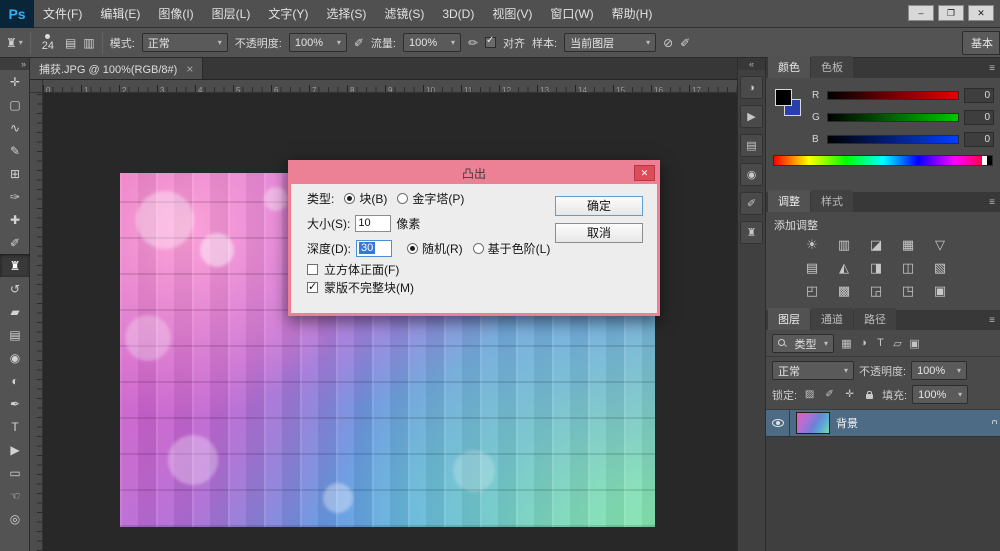 The width and height of the screenshot is (1000, 551). Describe the element at coordinates (374, 248) in the screenshot. I see `depth-input: 30` at that location.